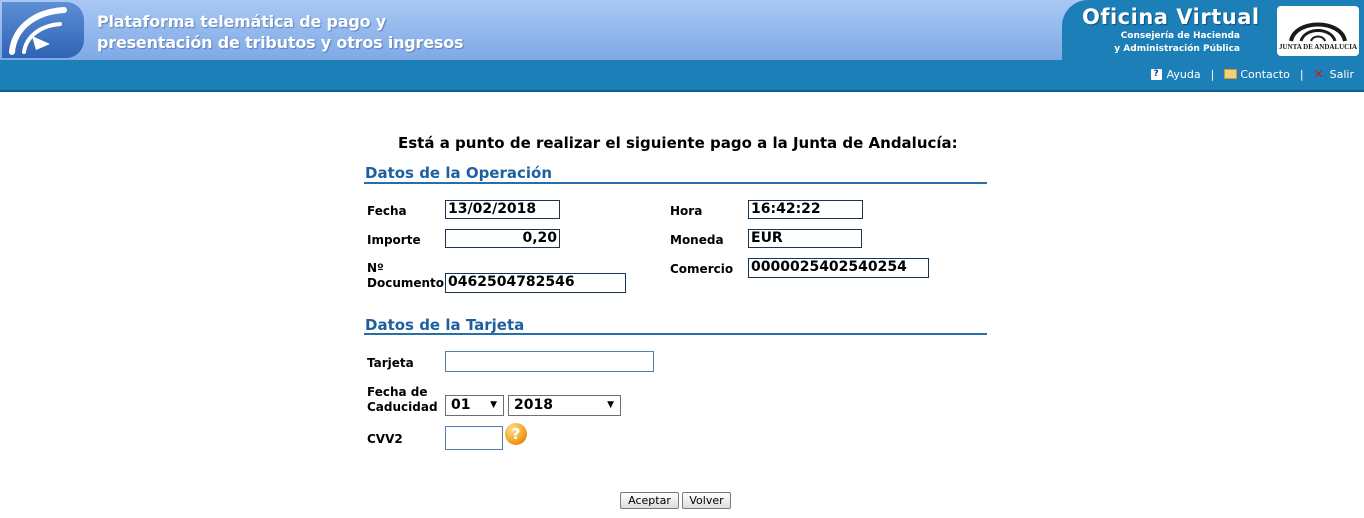 This screenshot has width=1364, height=518. I want to click on top-links: ? Ayuda | Contacto | ✕ Salir, so click(1252, 74).